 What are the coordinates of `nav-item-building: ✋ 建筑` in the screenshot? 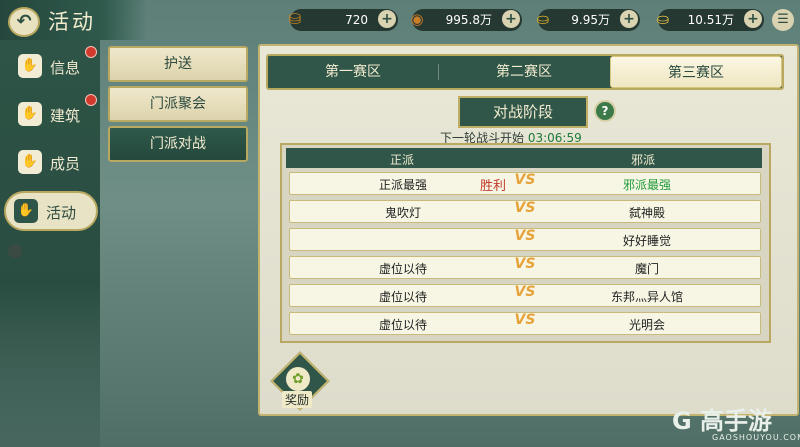 It's located at (54, 114).